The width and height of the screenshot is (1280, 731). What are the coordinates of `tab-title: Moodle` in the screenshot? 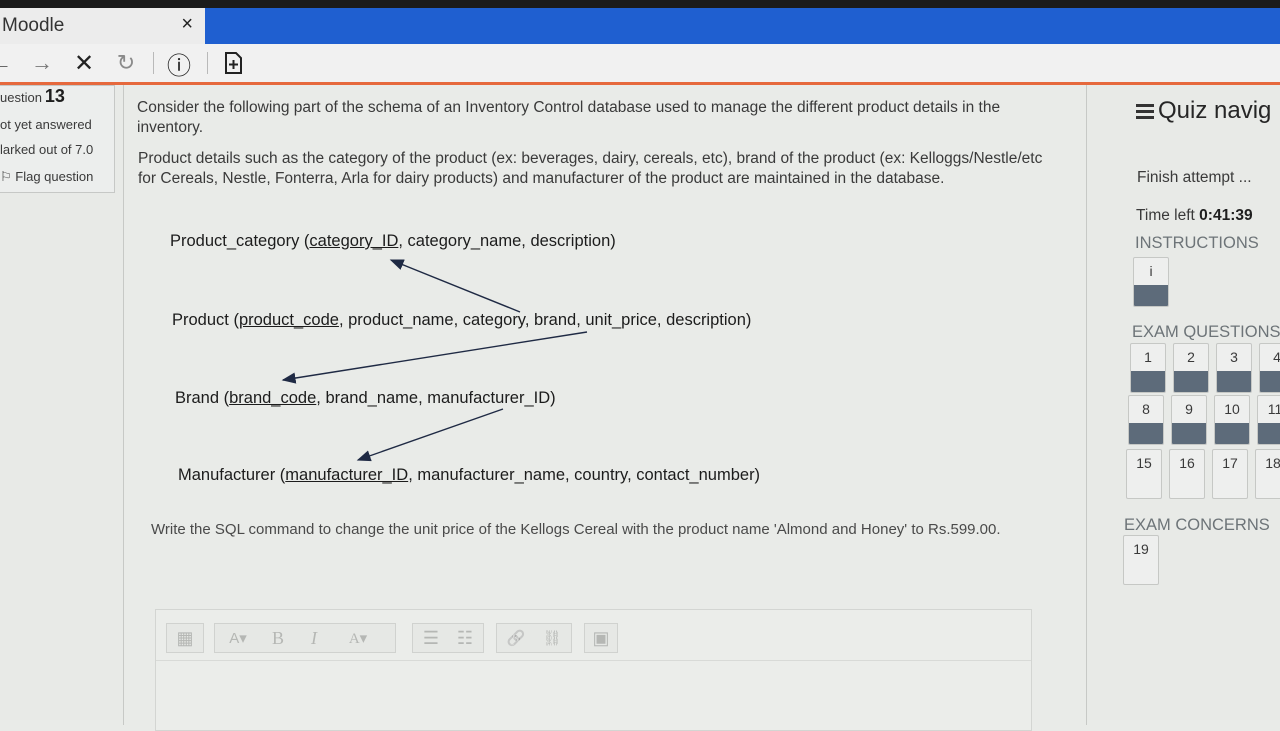 It's located at (33, 25).